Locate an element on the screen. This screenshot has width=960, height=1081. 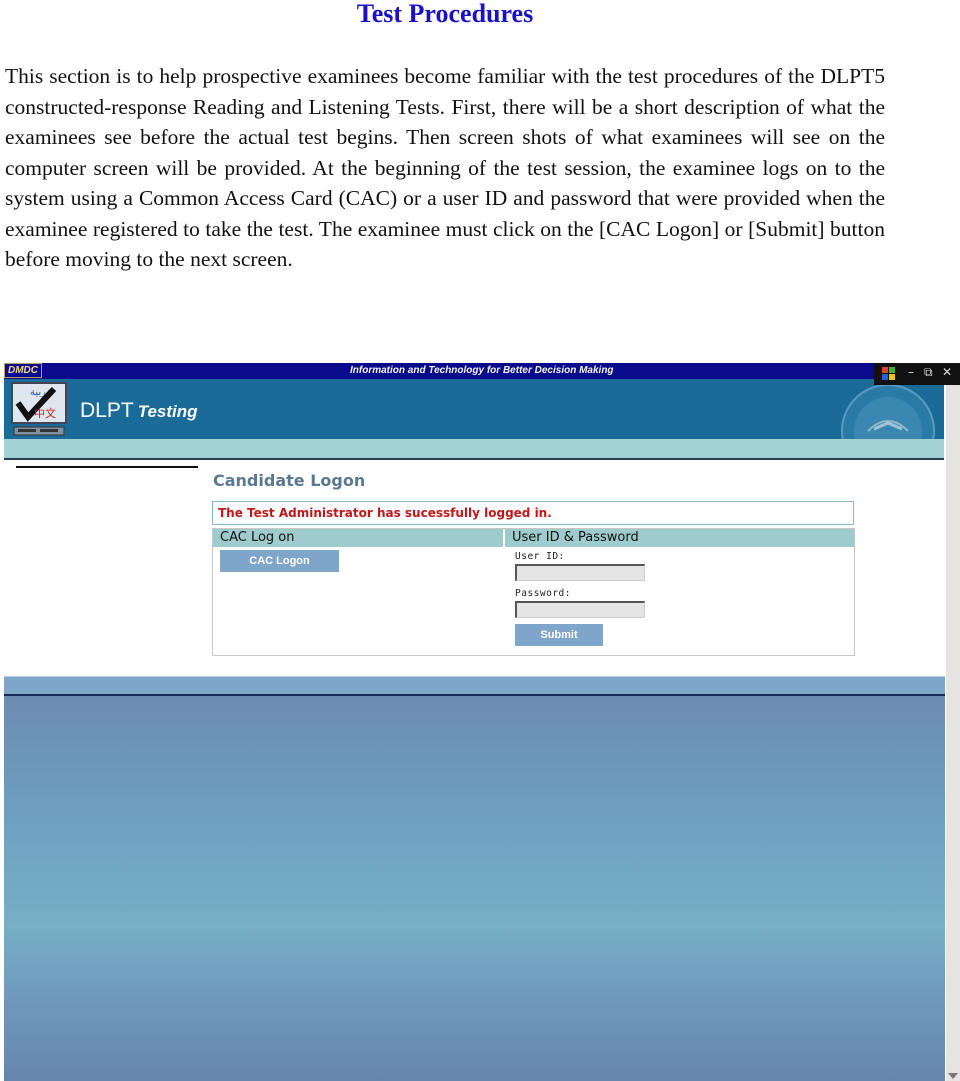
scroll-down-arrow-icon is located at coordinates (953, 1076).